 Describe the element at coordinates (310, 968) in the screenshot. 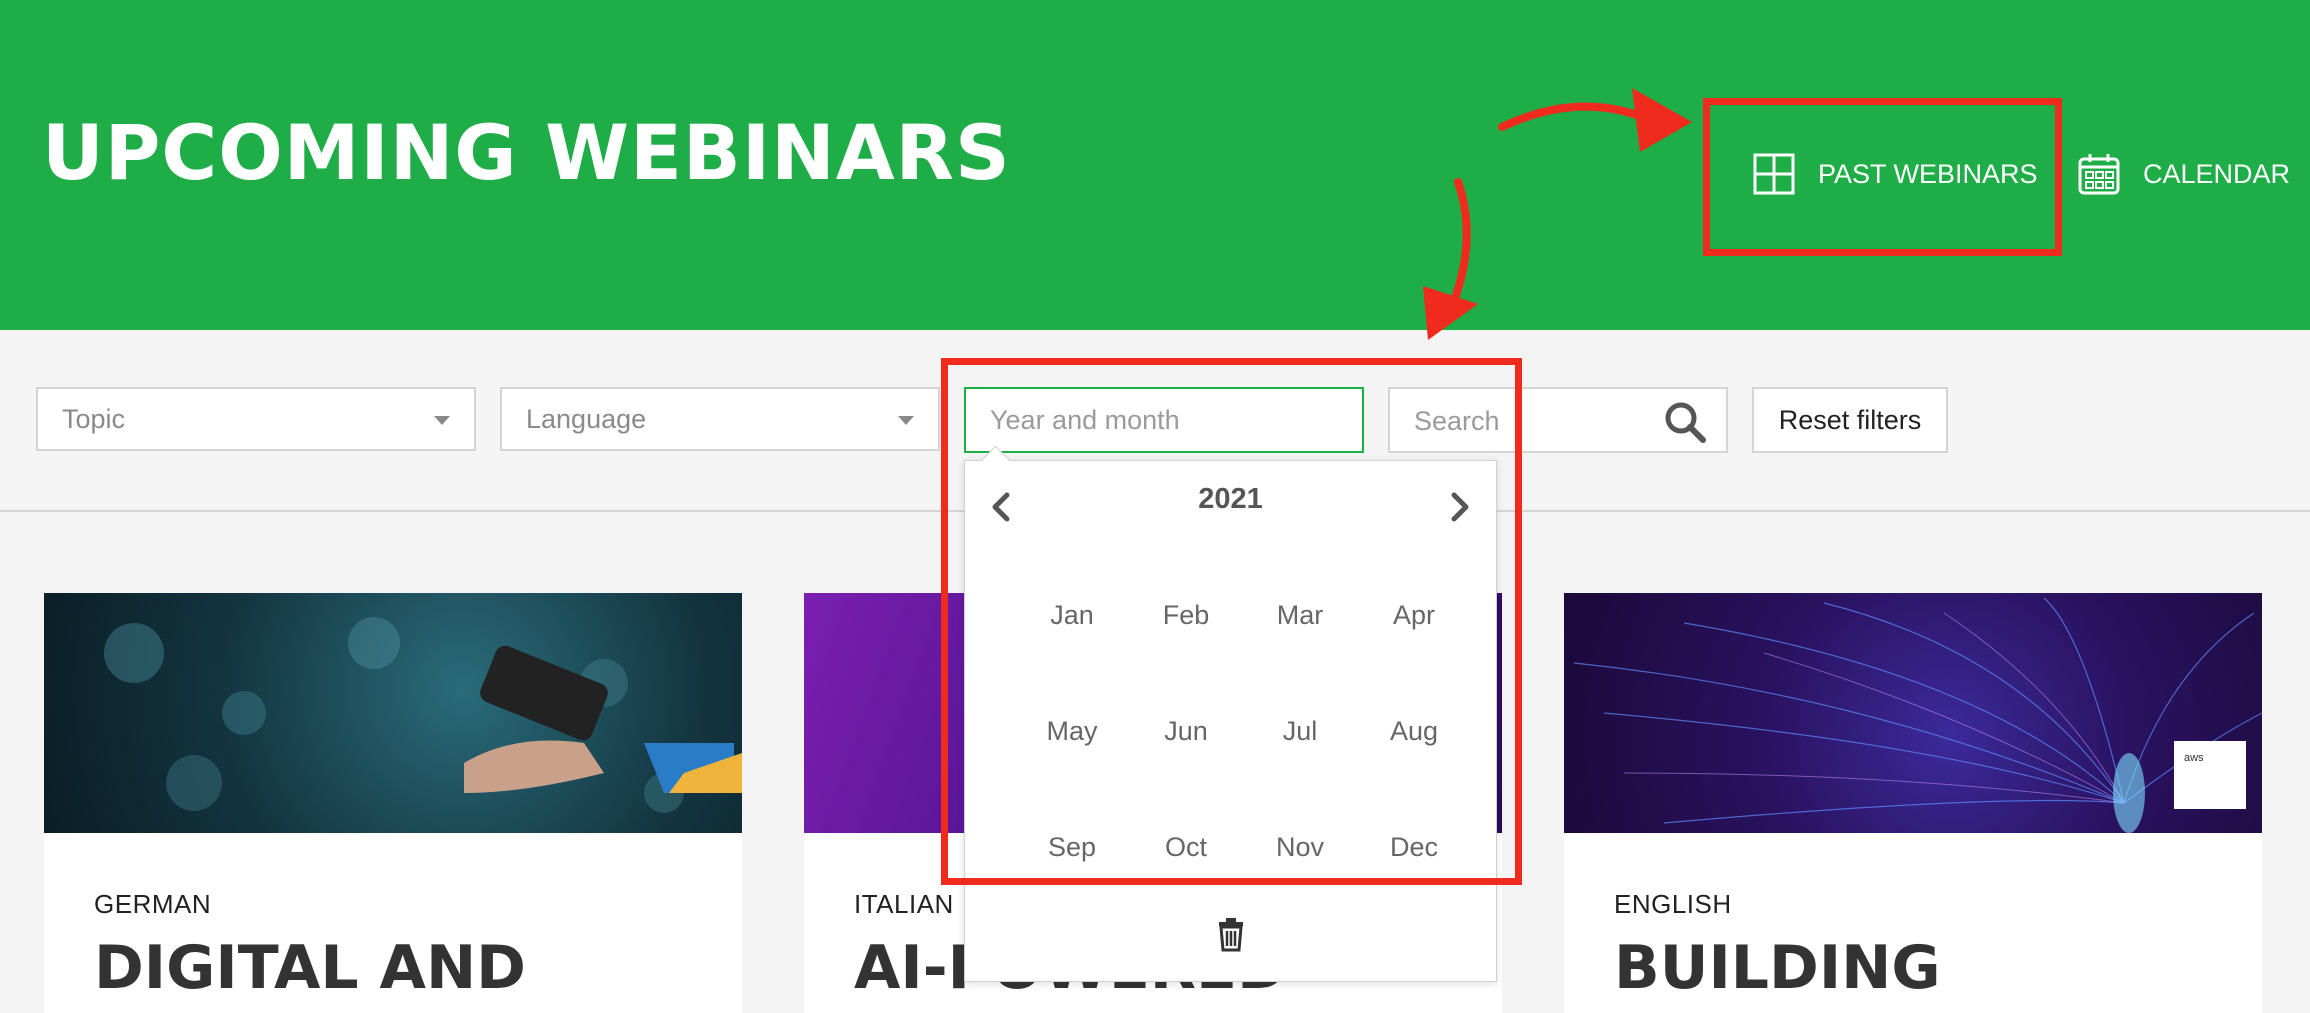

I see `card-title: DIGITAL AND` at that location.